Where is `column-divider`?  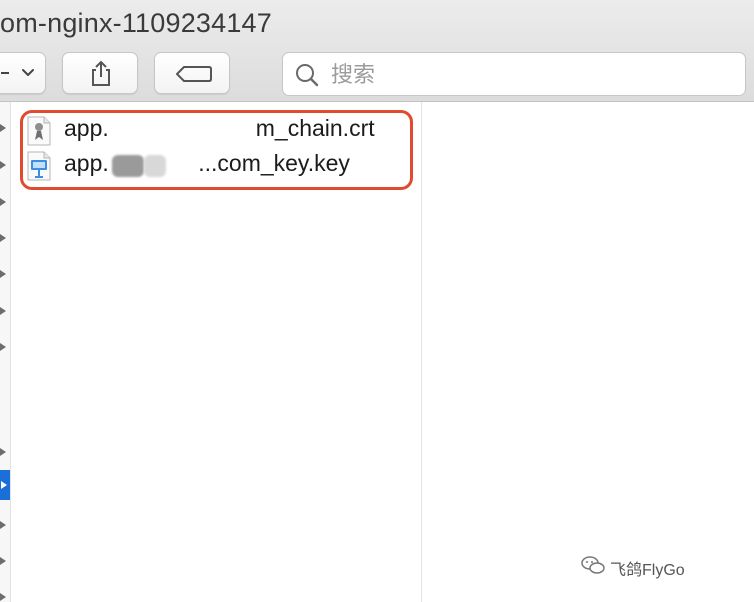 column-divider is located at coordinates (421, 352).